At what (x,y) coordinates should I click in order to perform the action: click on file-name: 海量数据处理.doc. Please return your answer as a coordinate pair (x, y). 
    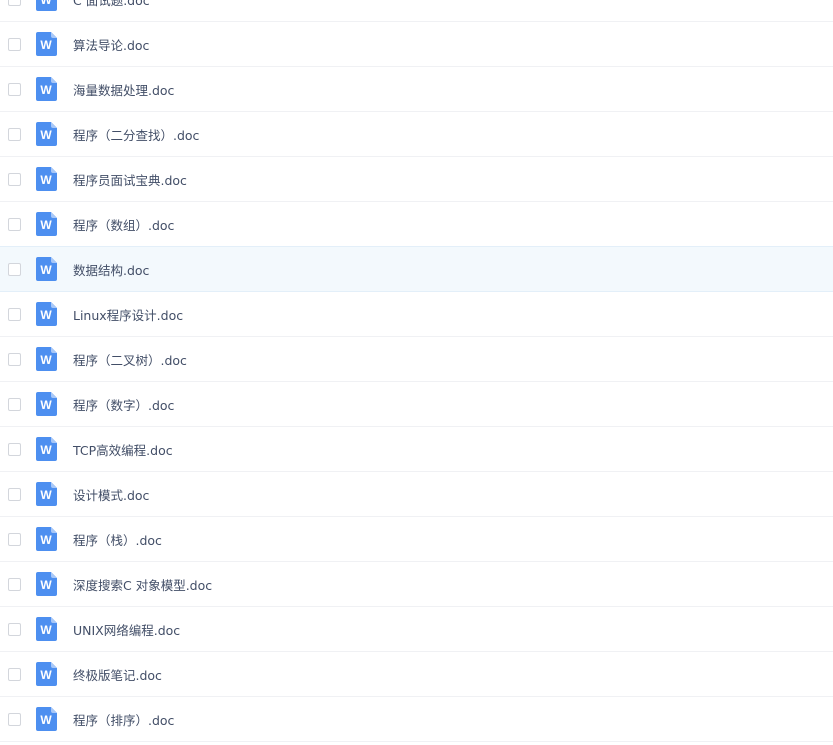
    Looking at the image, I should click on (123, 89).